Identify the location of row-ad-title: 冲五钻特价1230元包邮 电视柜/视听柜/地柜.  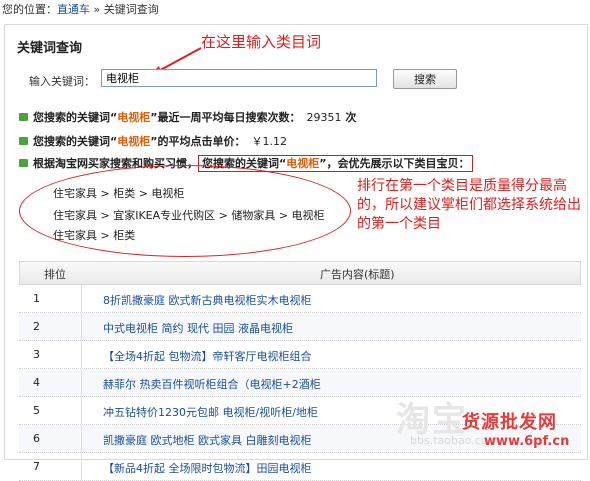
(210, 412).